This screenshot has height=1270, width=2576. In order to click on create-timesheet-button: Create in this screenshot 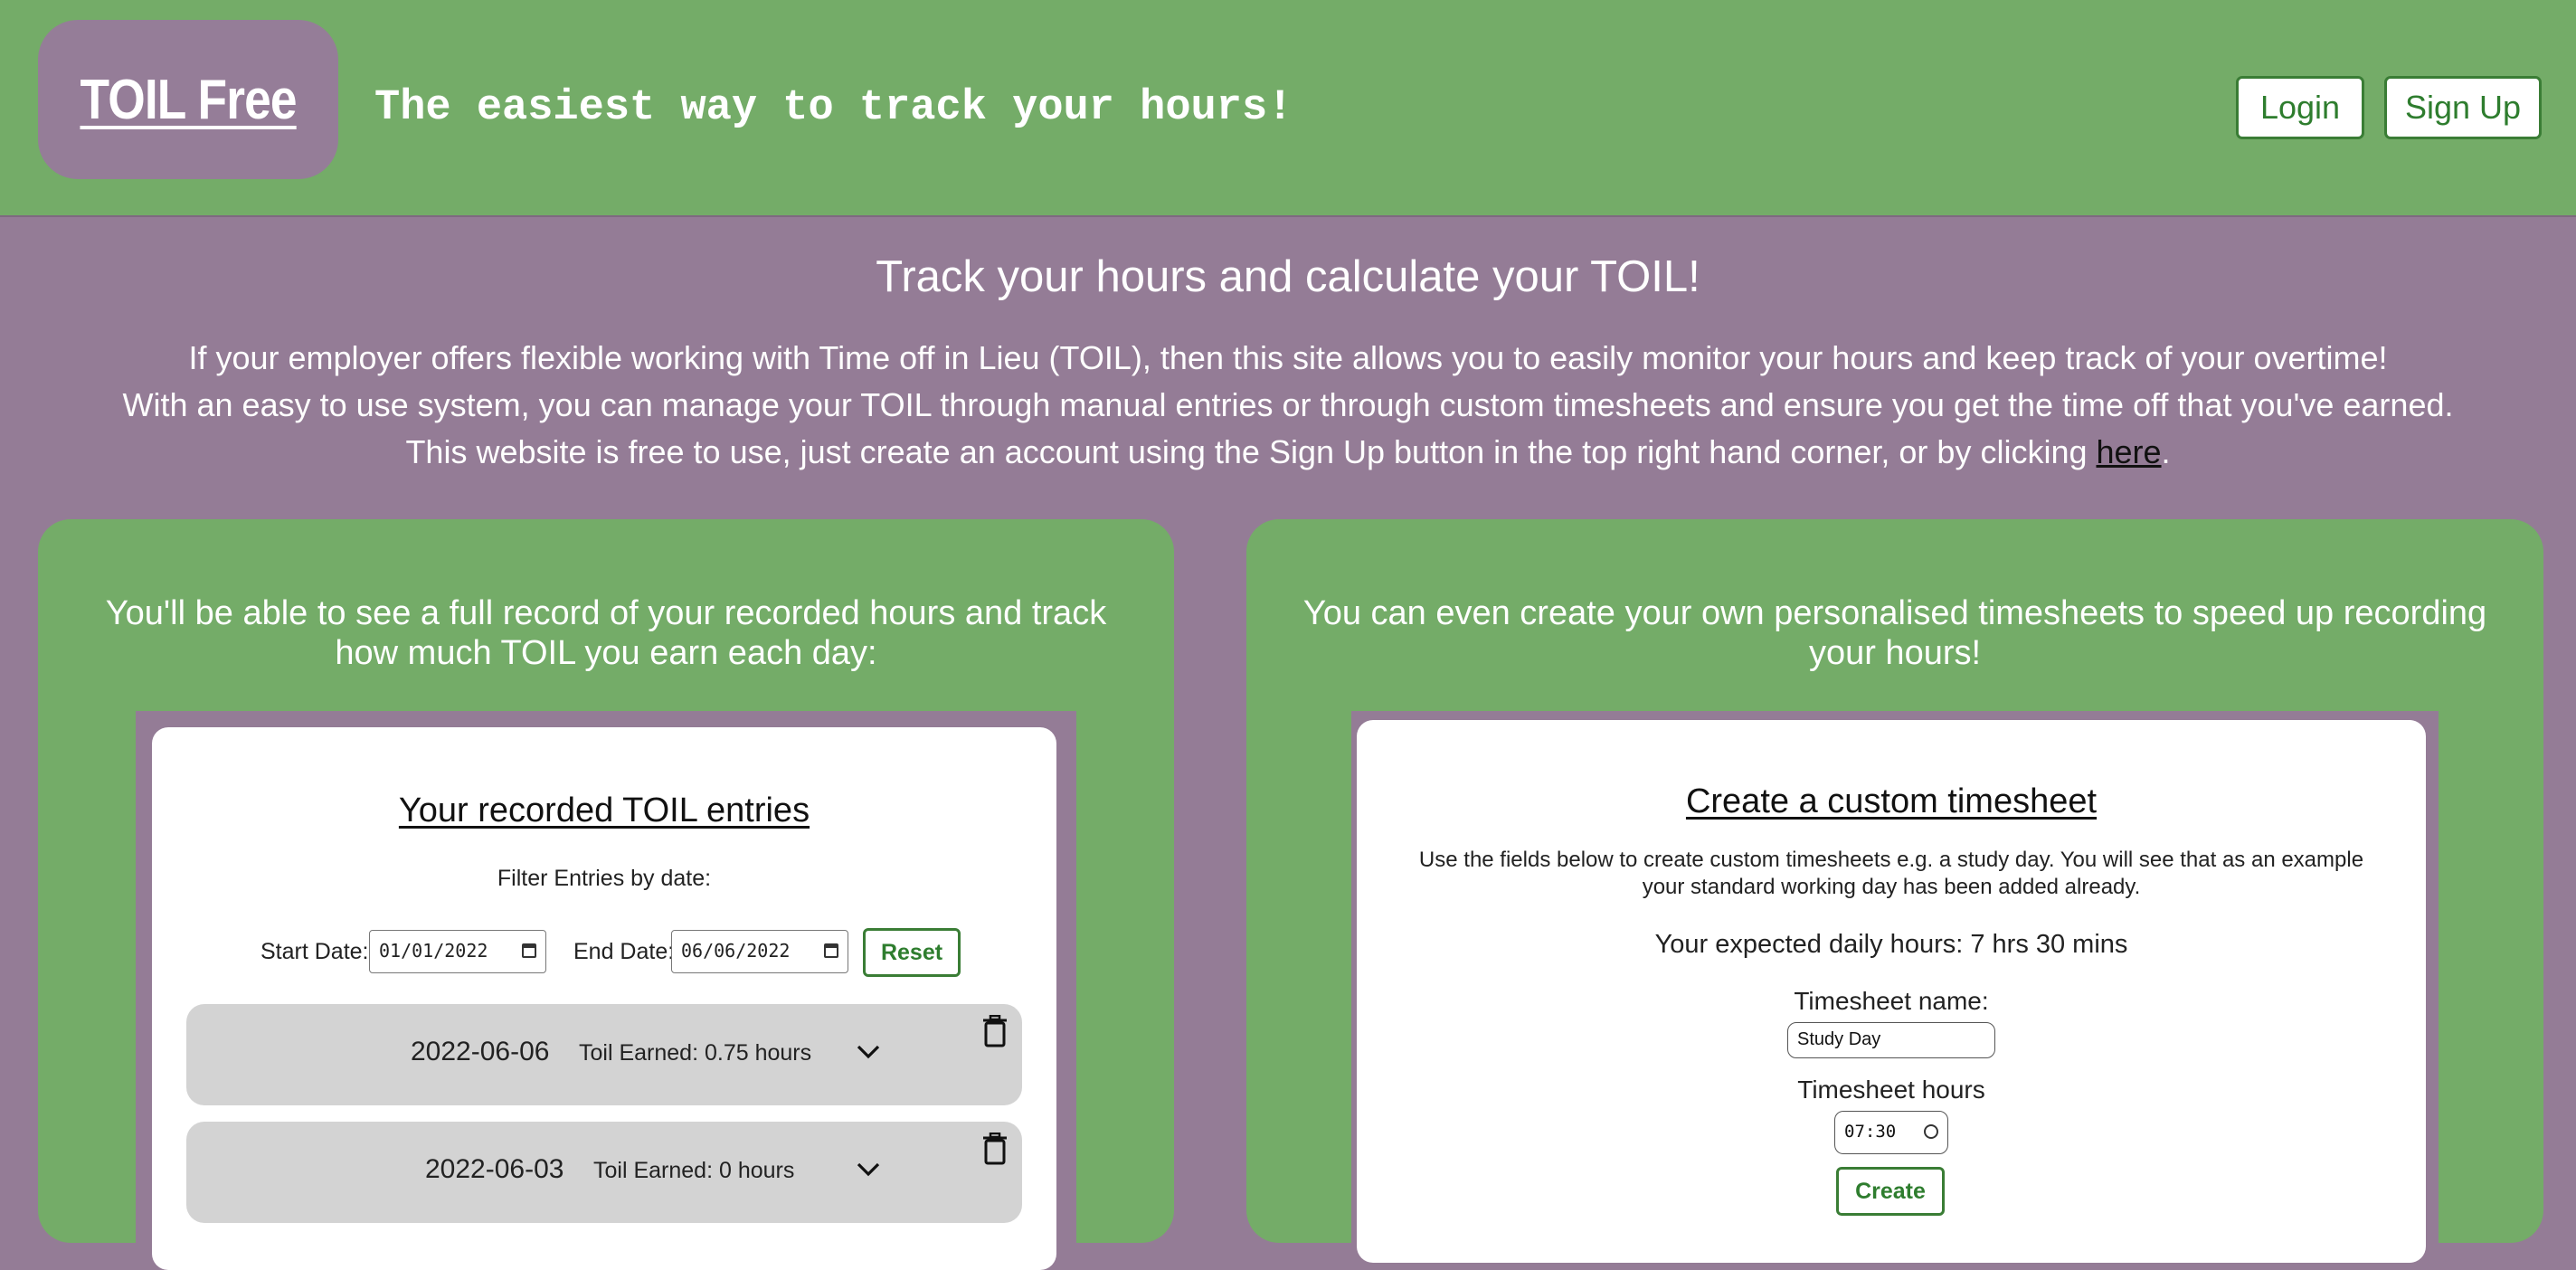, I will do `click(1891, 1191)`.